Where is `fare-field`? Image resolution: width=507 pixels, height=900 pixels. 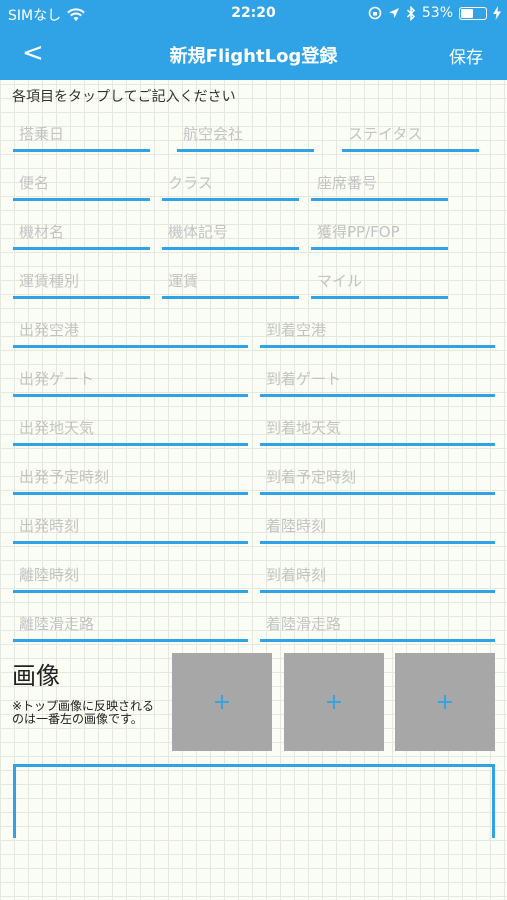
fare-field is located at coordinates (230, 281).